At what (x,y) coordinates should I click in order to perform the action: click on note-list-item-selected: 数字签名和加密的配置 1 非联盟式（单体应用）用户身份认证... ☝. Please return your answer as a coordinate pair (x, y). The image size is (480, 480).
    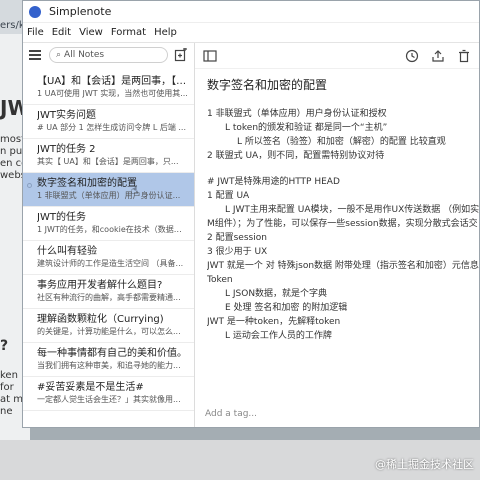
    Looking at the image, I should click on (108, 190).